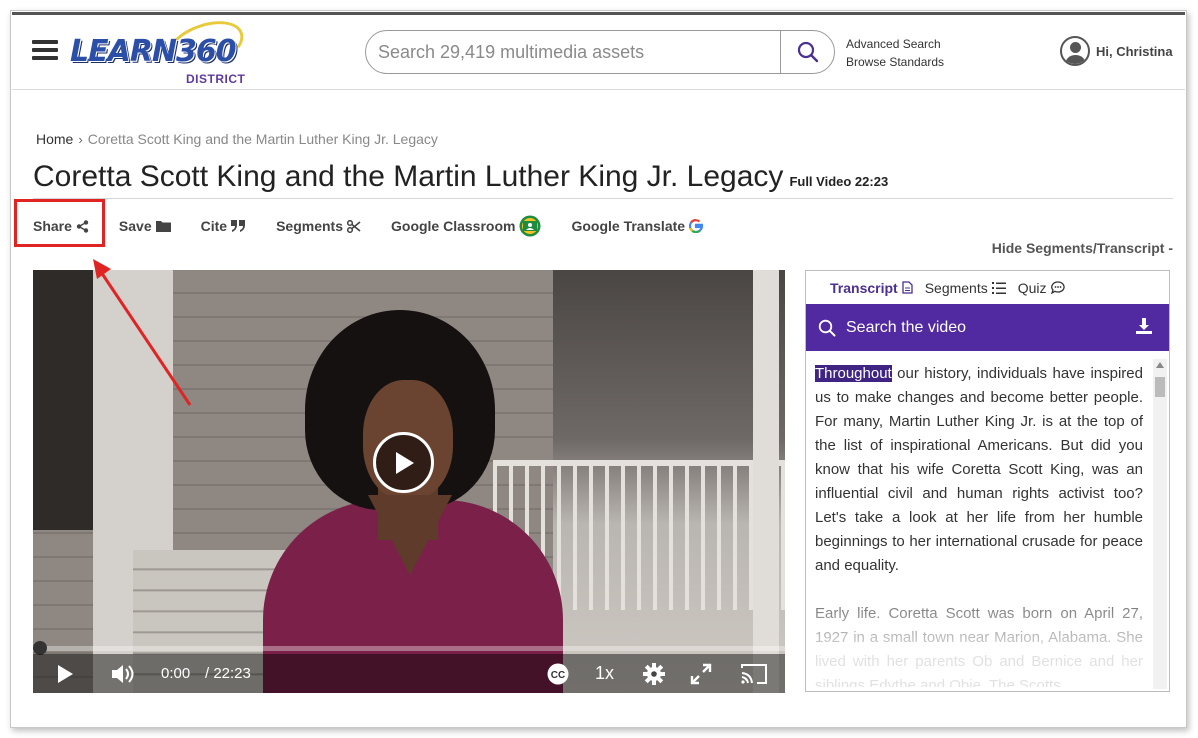 The image size is (1198, 738). I want to click on captions-button: CC, so click(558, 673).